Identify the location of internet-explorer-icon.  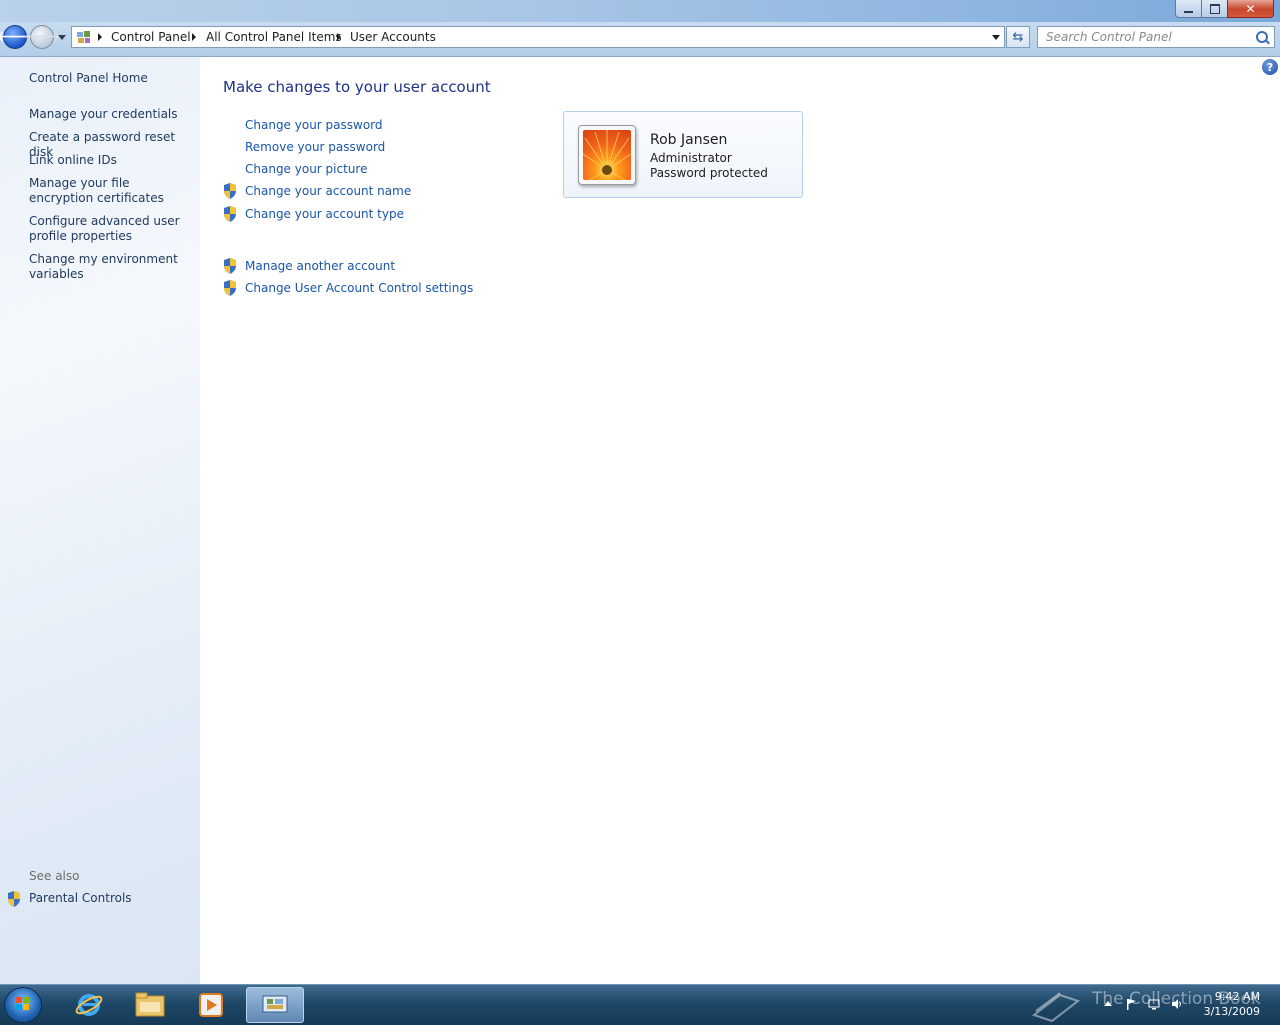
(89, 1005).